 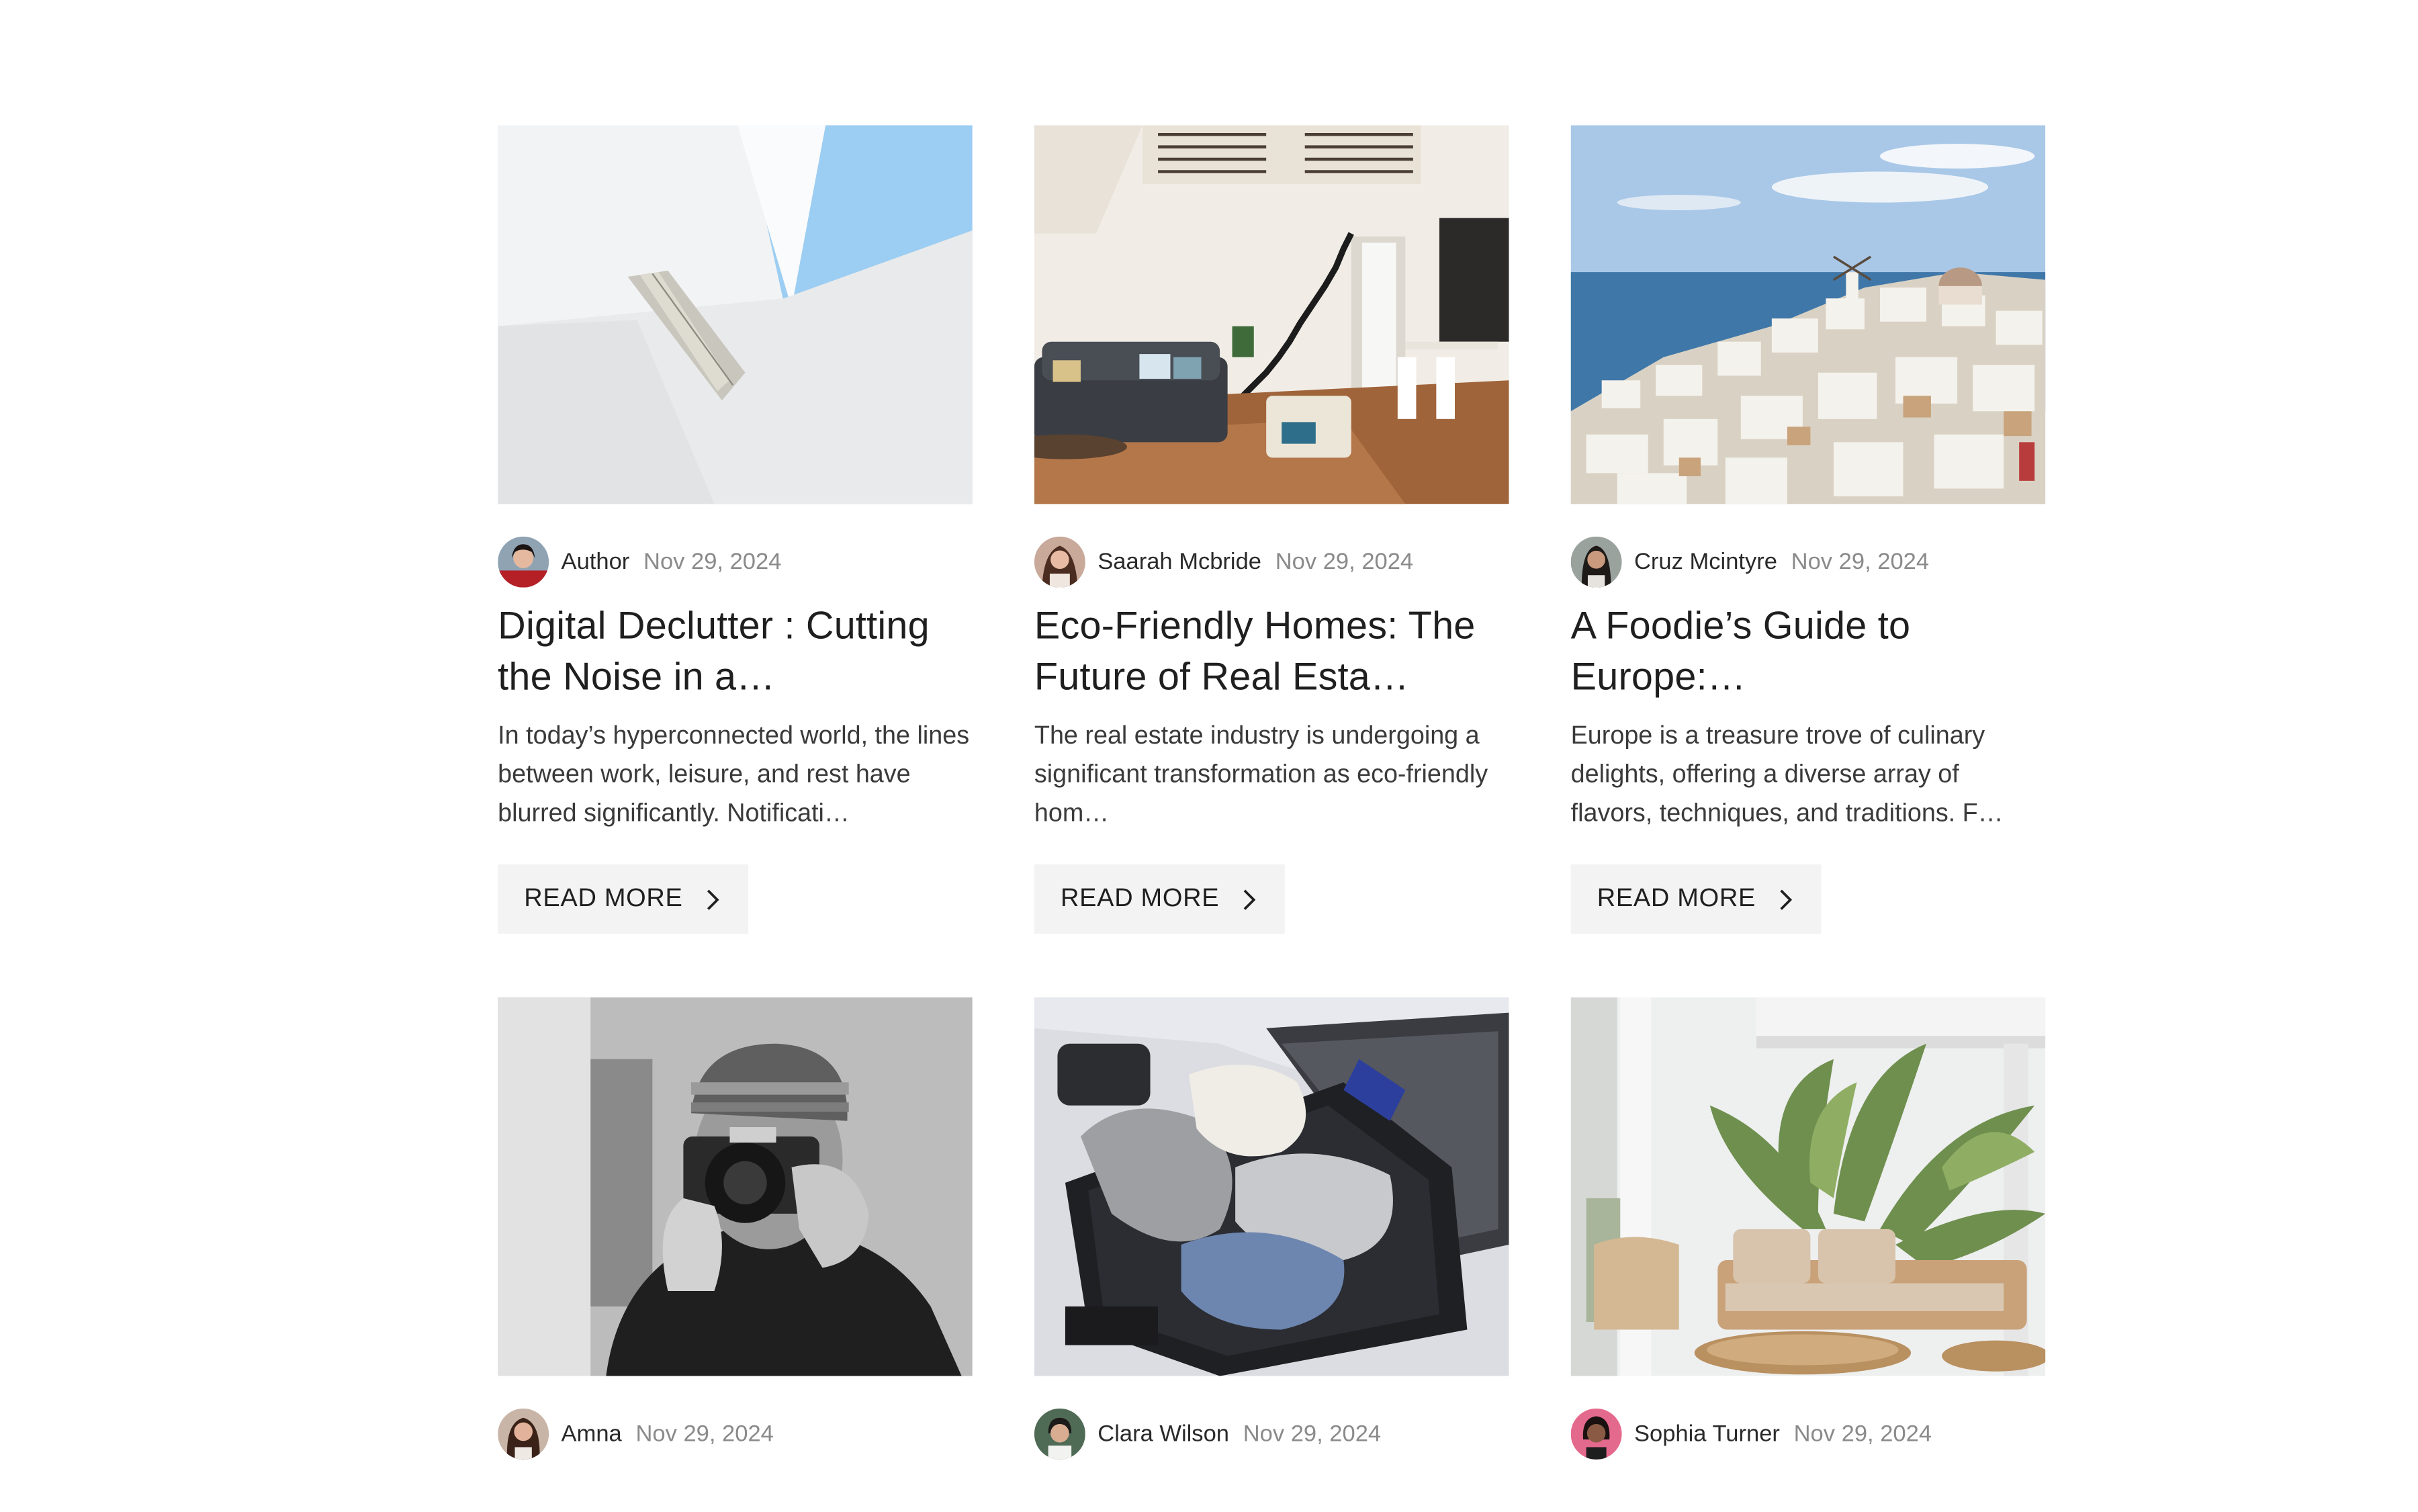 What do you see at coordinates (735, 314) in the screenshot?
I see `post-image-architecture` at bounding box center [735, 314].